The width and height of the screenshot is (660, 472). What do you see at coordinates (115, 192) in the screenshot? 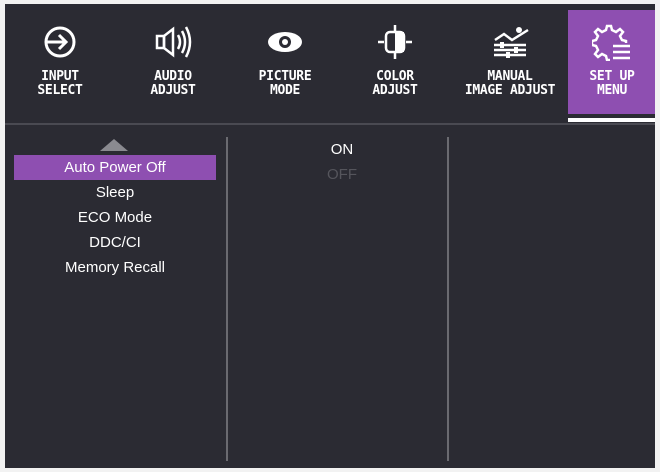
I see `menu-item-sleep: Sleep` at bounding box center [115, 192].